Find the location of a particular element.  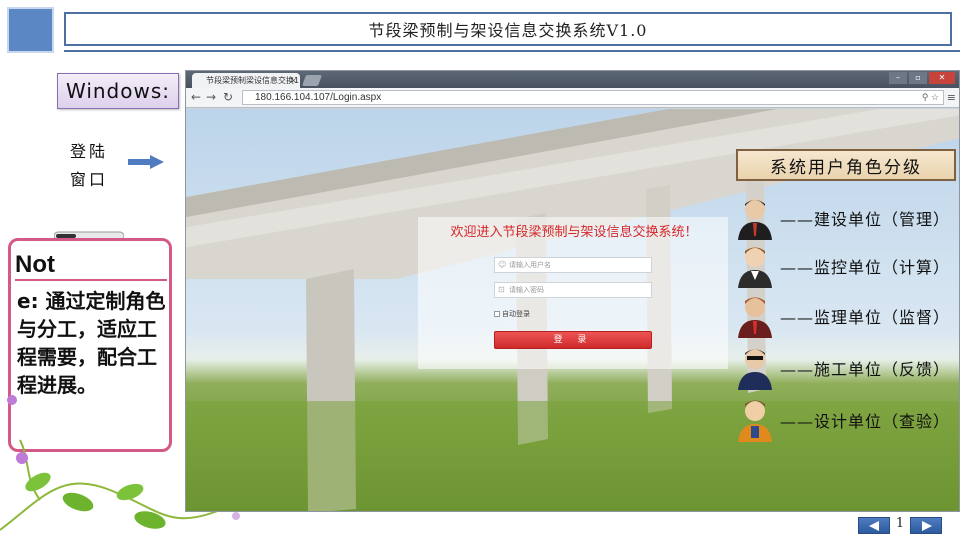

forward-arrow-icon: → is located at coordinates (211, 97).